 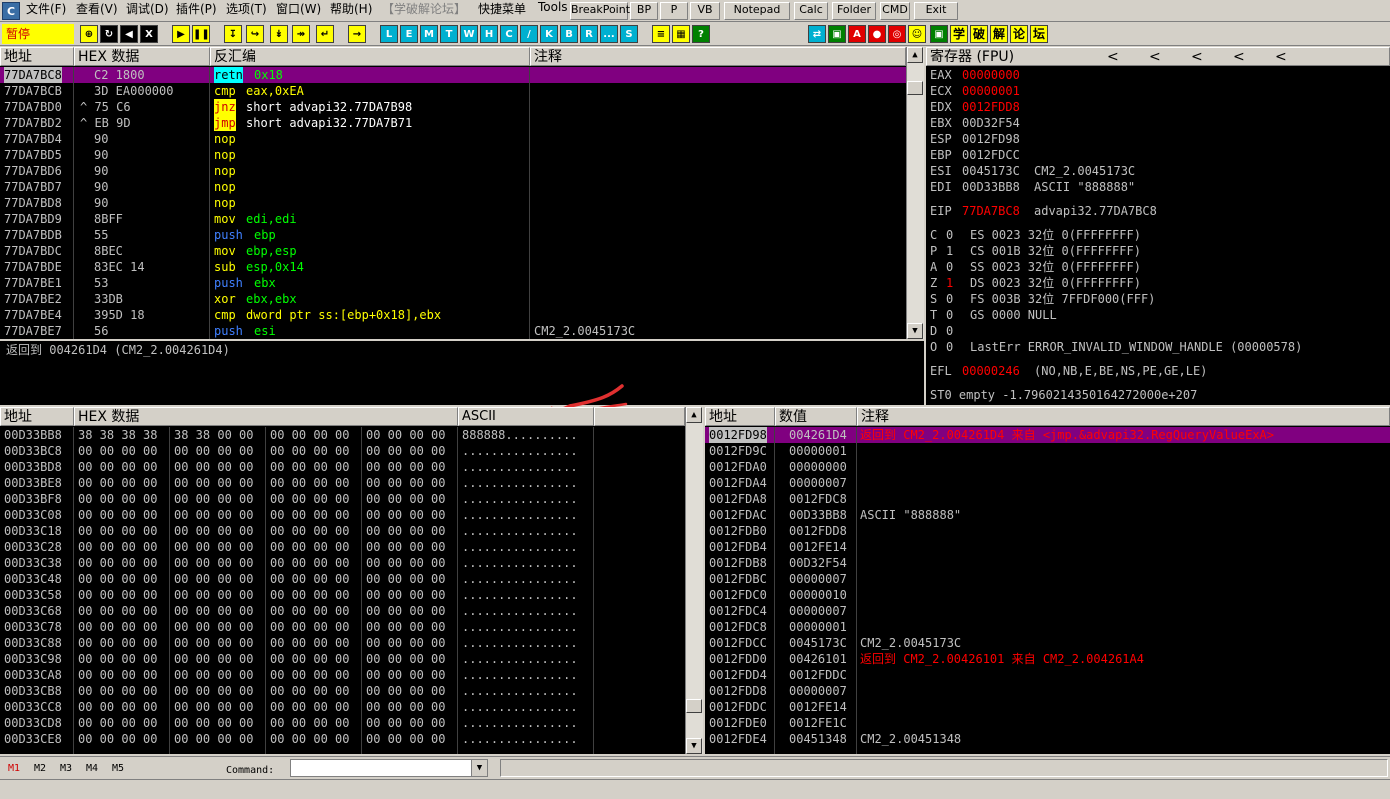 I want to click on cpu-scroll-up-icon: ▲, so click(x=915, y=55).